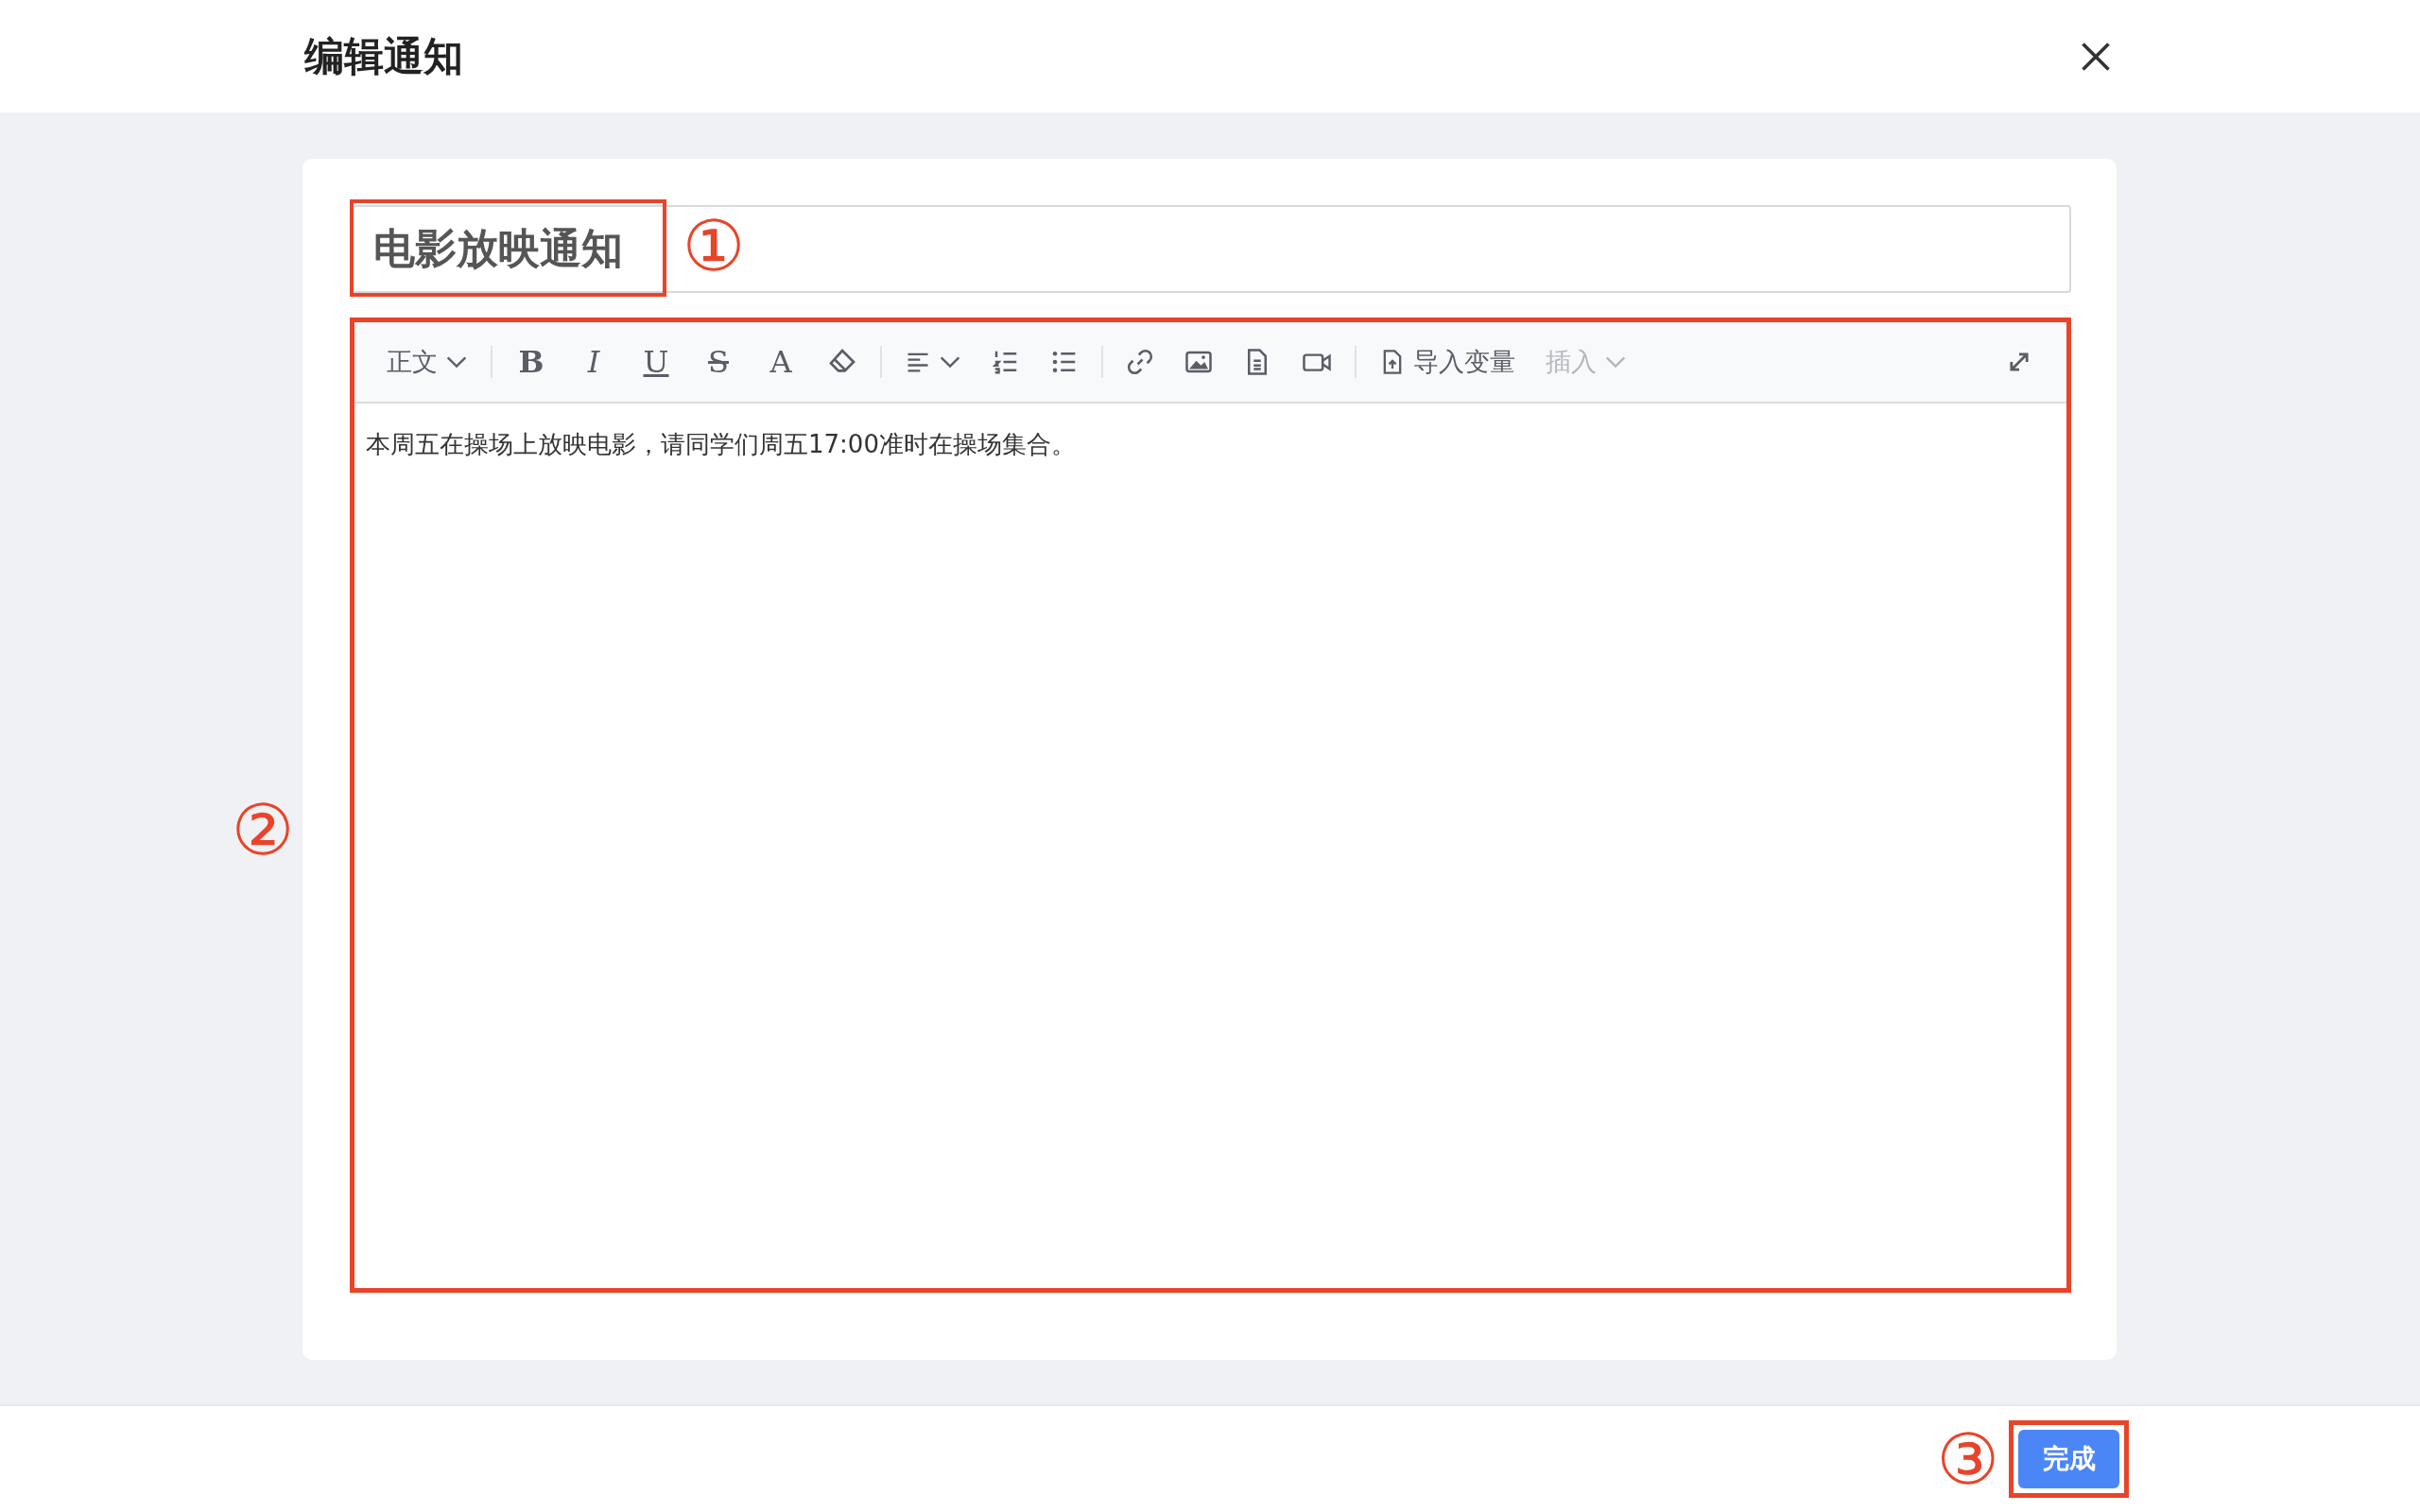  I want to click on underline-button: U, so click(656, 362).